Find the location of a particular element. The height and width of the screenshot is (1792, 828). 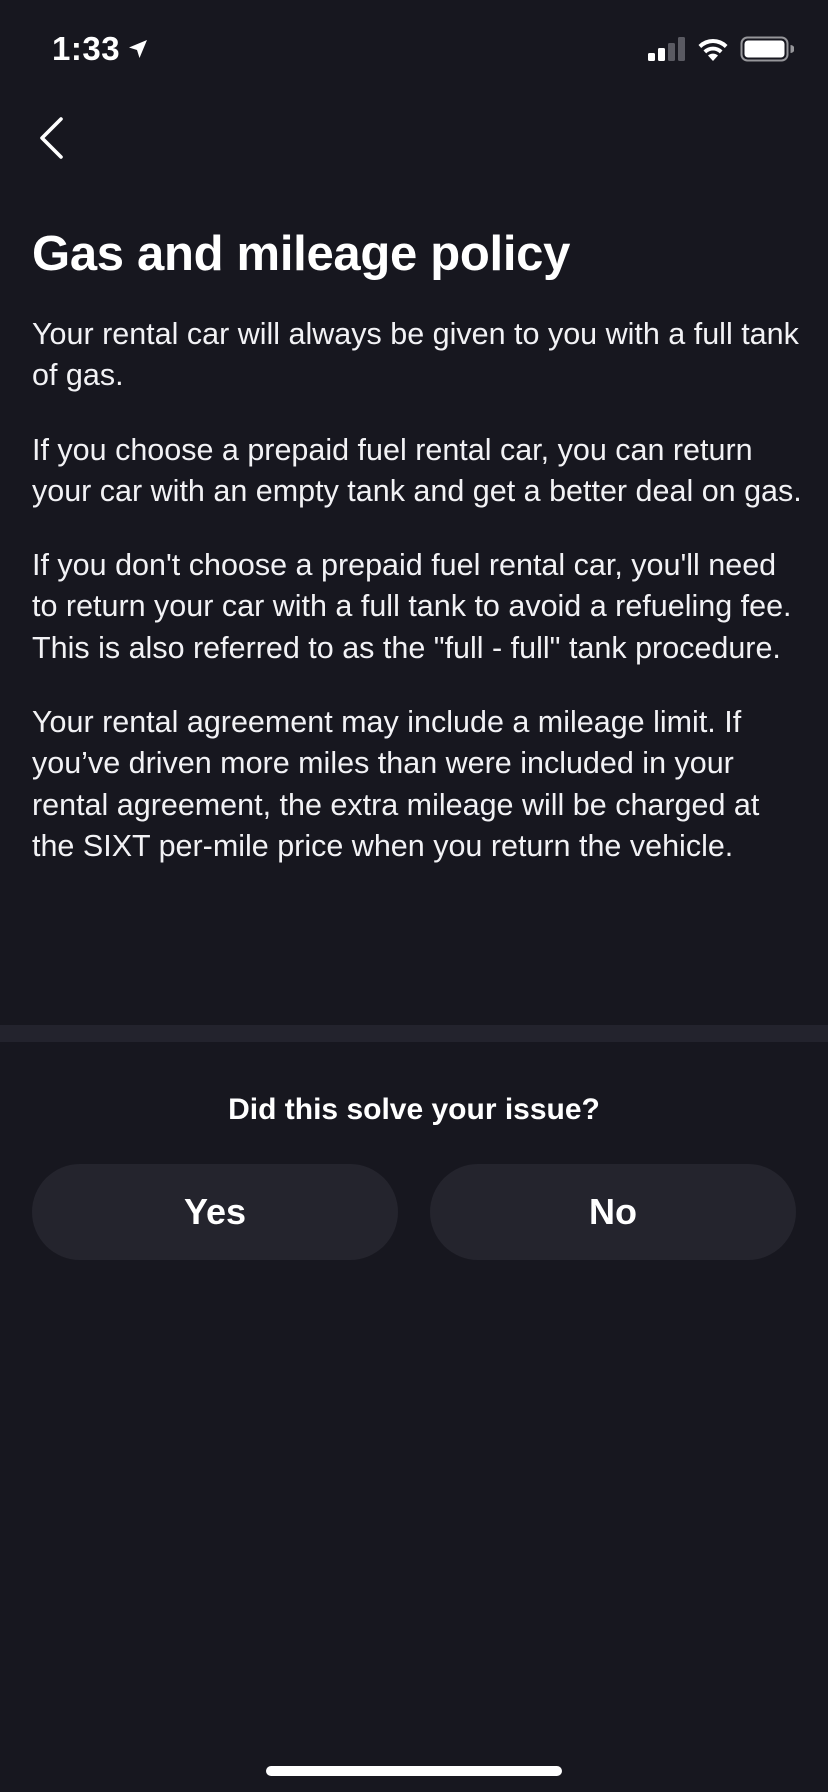

wifi-icon is located at coordinates (713, 49).